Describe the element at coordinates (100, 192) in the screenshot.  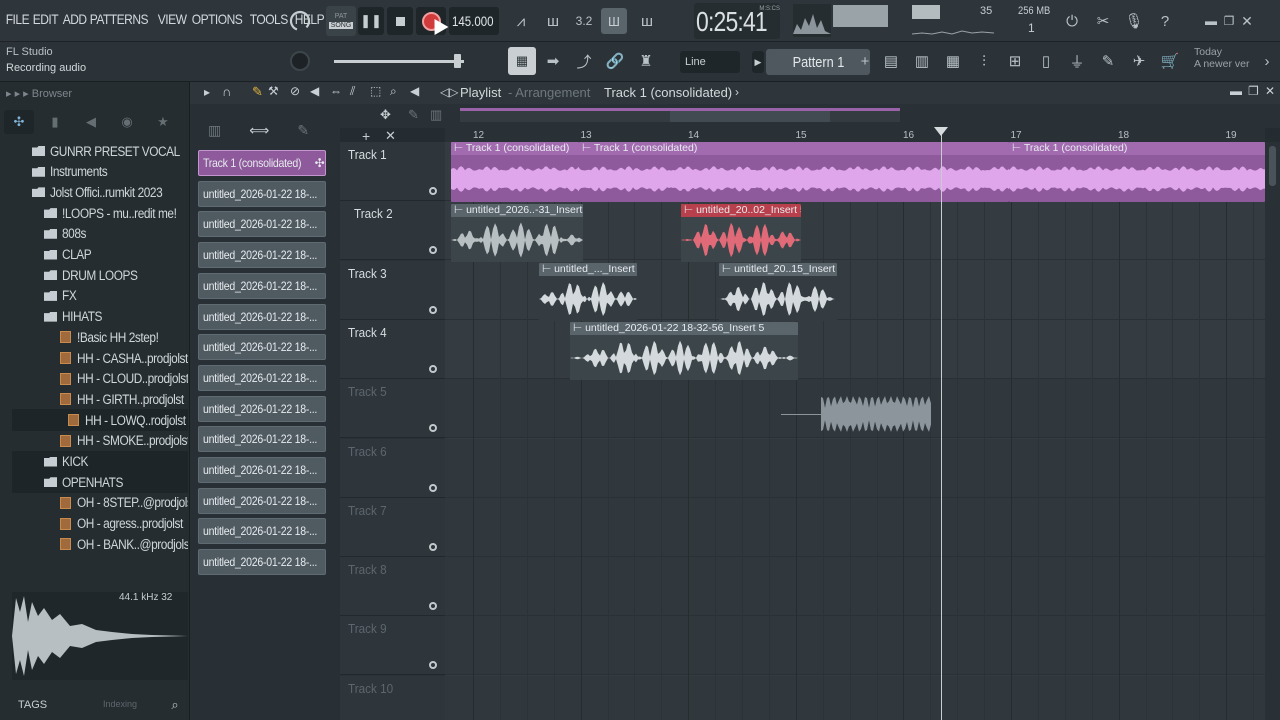
I see `browser-item: Jolst Offici..rumkit 2023` at that location.